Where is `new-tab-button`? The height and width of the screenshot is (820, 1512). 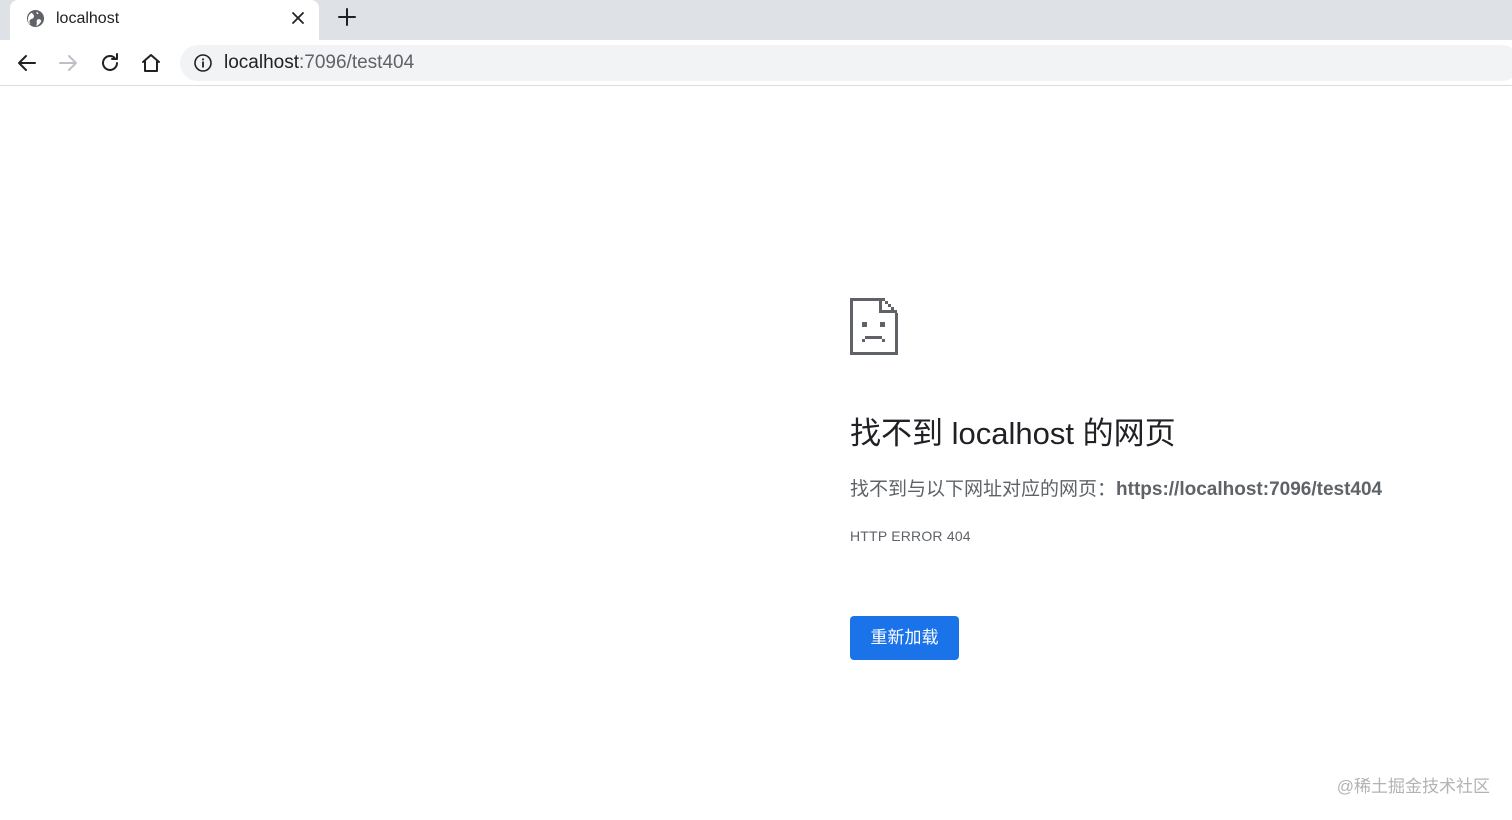
new-tab-button is located at coordinates (347, 17).